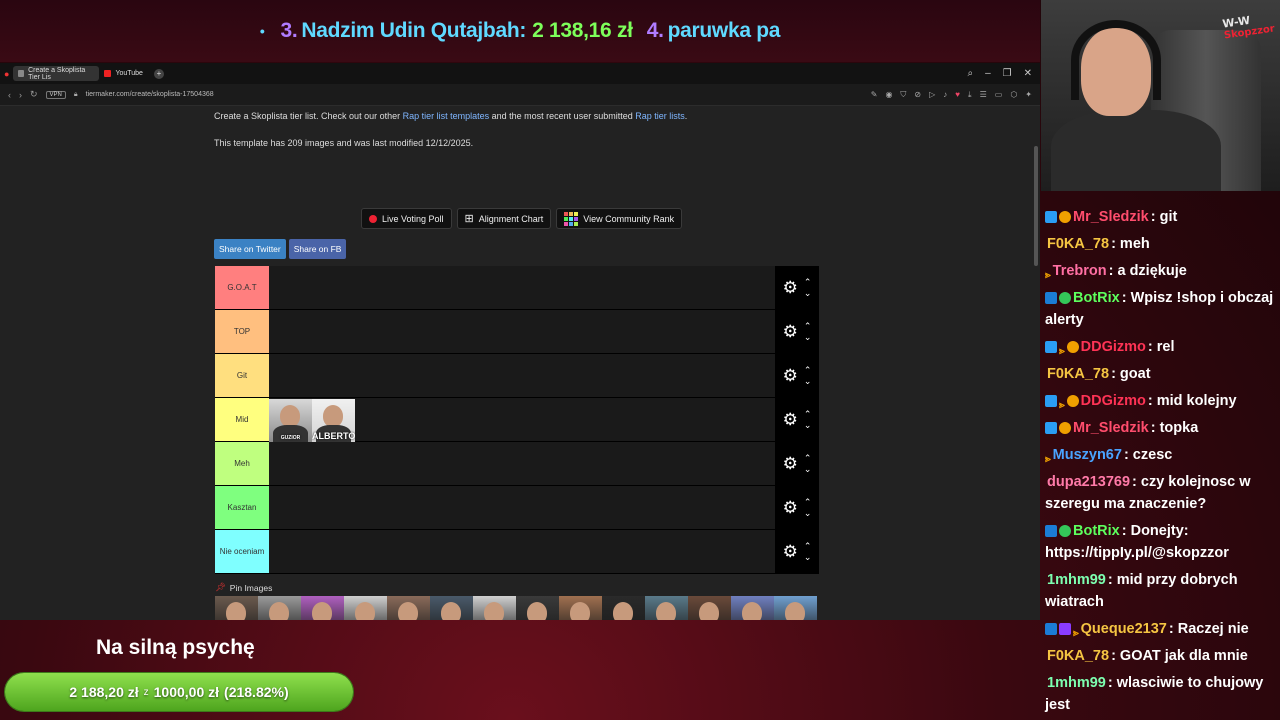 The image size is (1280, 720). Describe the element at coordinates (709, 608) in the screenshot. I see `pool-avatar: PENX` at that location.